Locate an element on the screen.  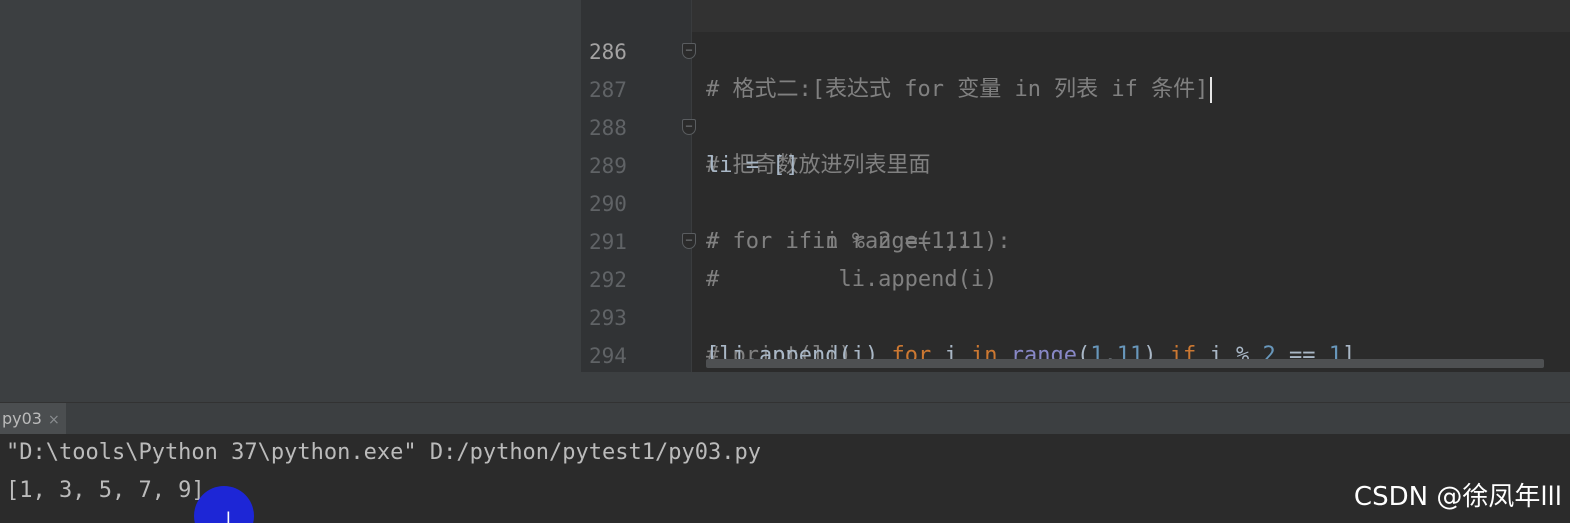
code-line: 294 print(li) is located at coordinates (1075, 352).